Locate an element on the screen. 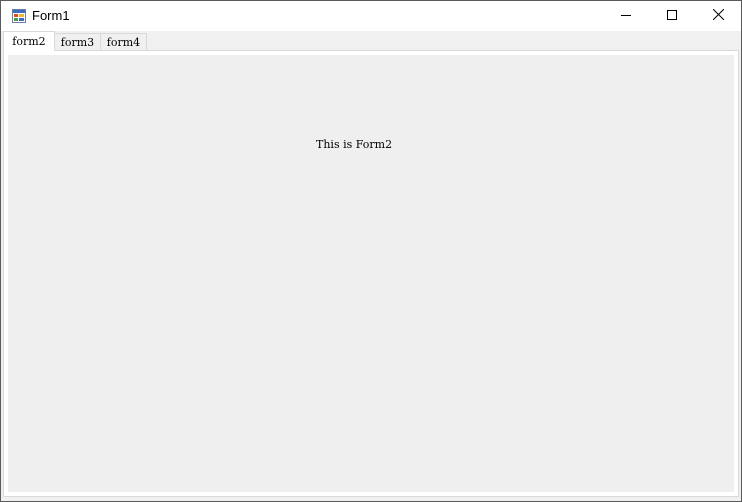 Image resolution: width=742 pixels, height=502 pixels. tab-label: form3 is located at coordinates (77, 42).